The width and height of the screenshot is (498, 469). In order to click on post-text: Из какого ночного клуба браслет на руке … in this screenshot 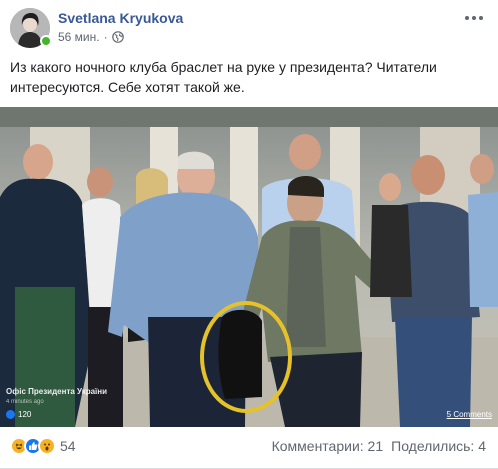, I will do `click(223, 77)`.